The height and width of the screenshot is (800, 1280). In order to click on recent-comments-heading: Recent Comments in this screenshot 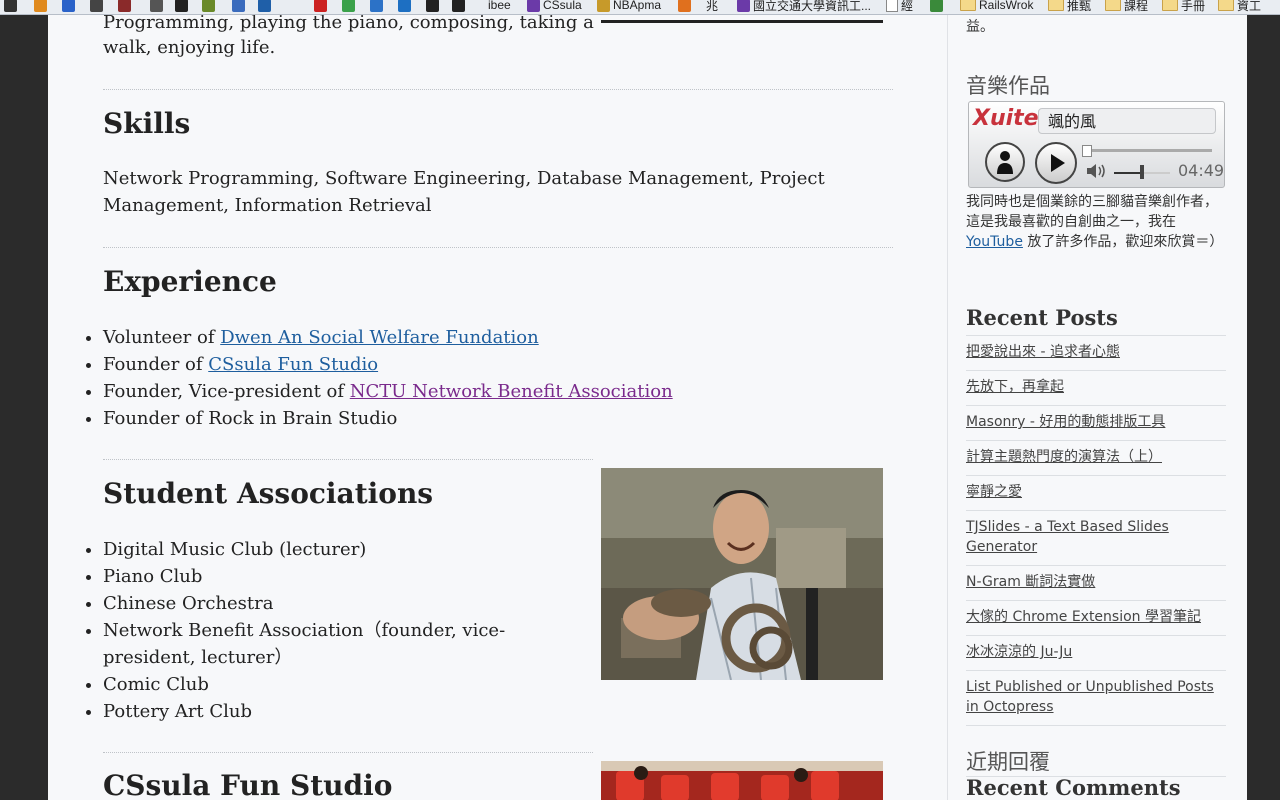, I will do `click(1073, 787)`.